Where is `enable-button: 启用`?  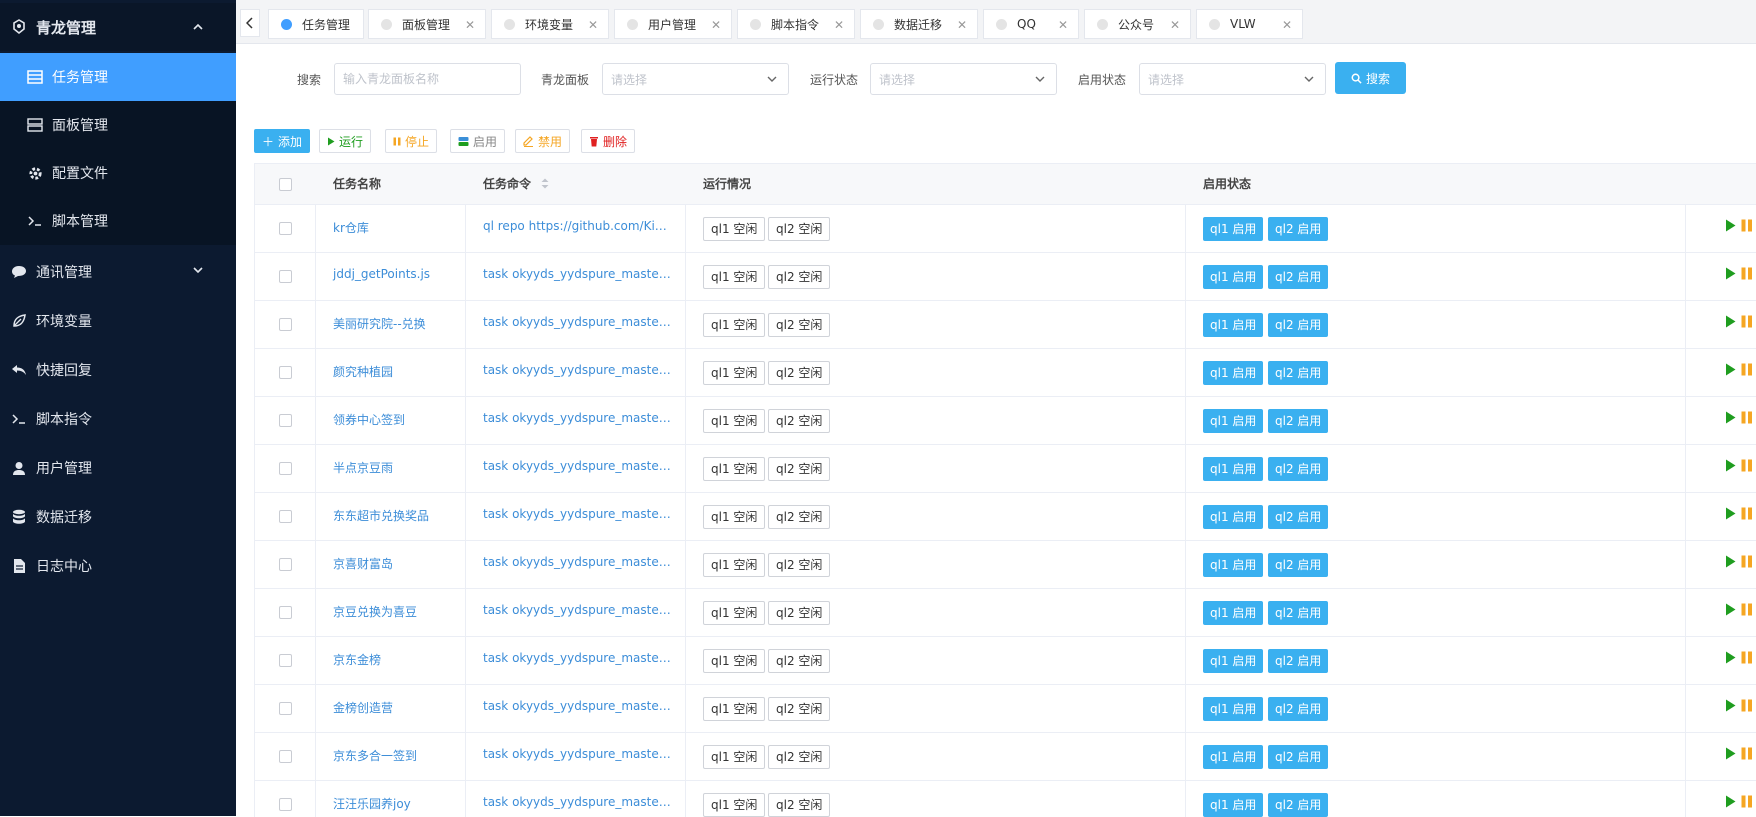
enable-button: 启用 is located at coordinates (478, 141).